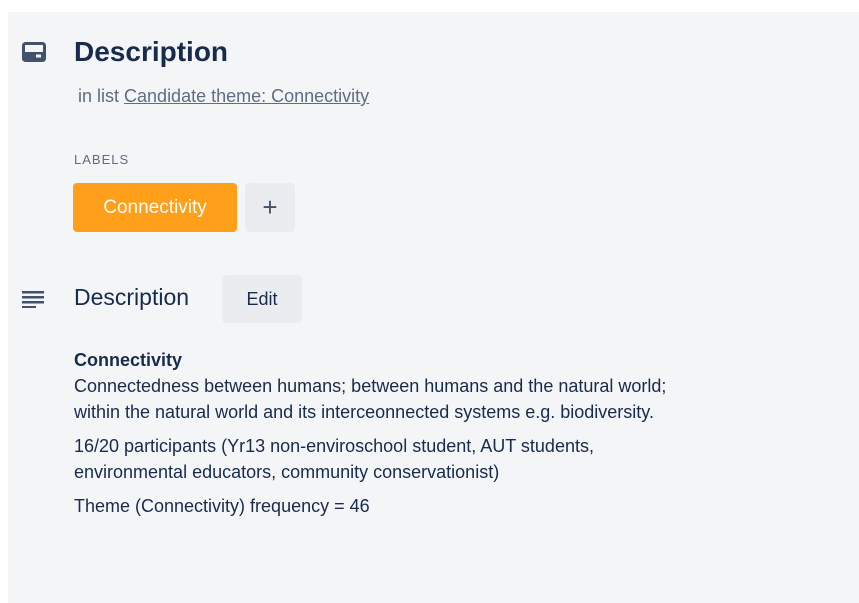  I want to click on frequency-text: Theme (Connectivity) frequency = 46, so click(222, 506).